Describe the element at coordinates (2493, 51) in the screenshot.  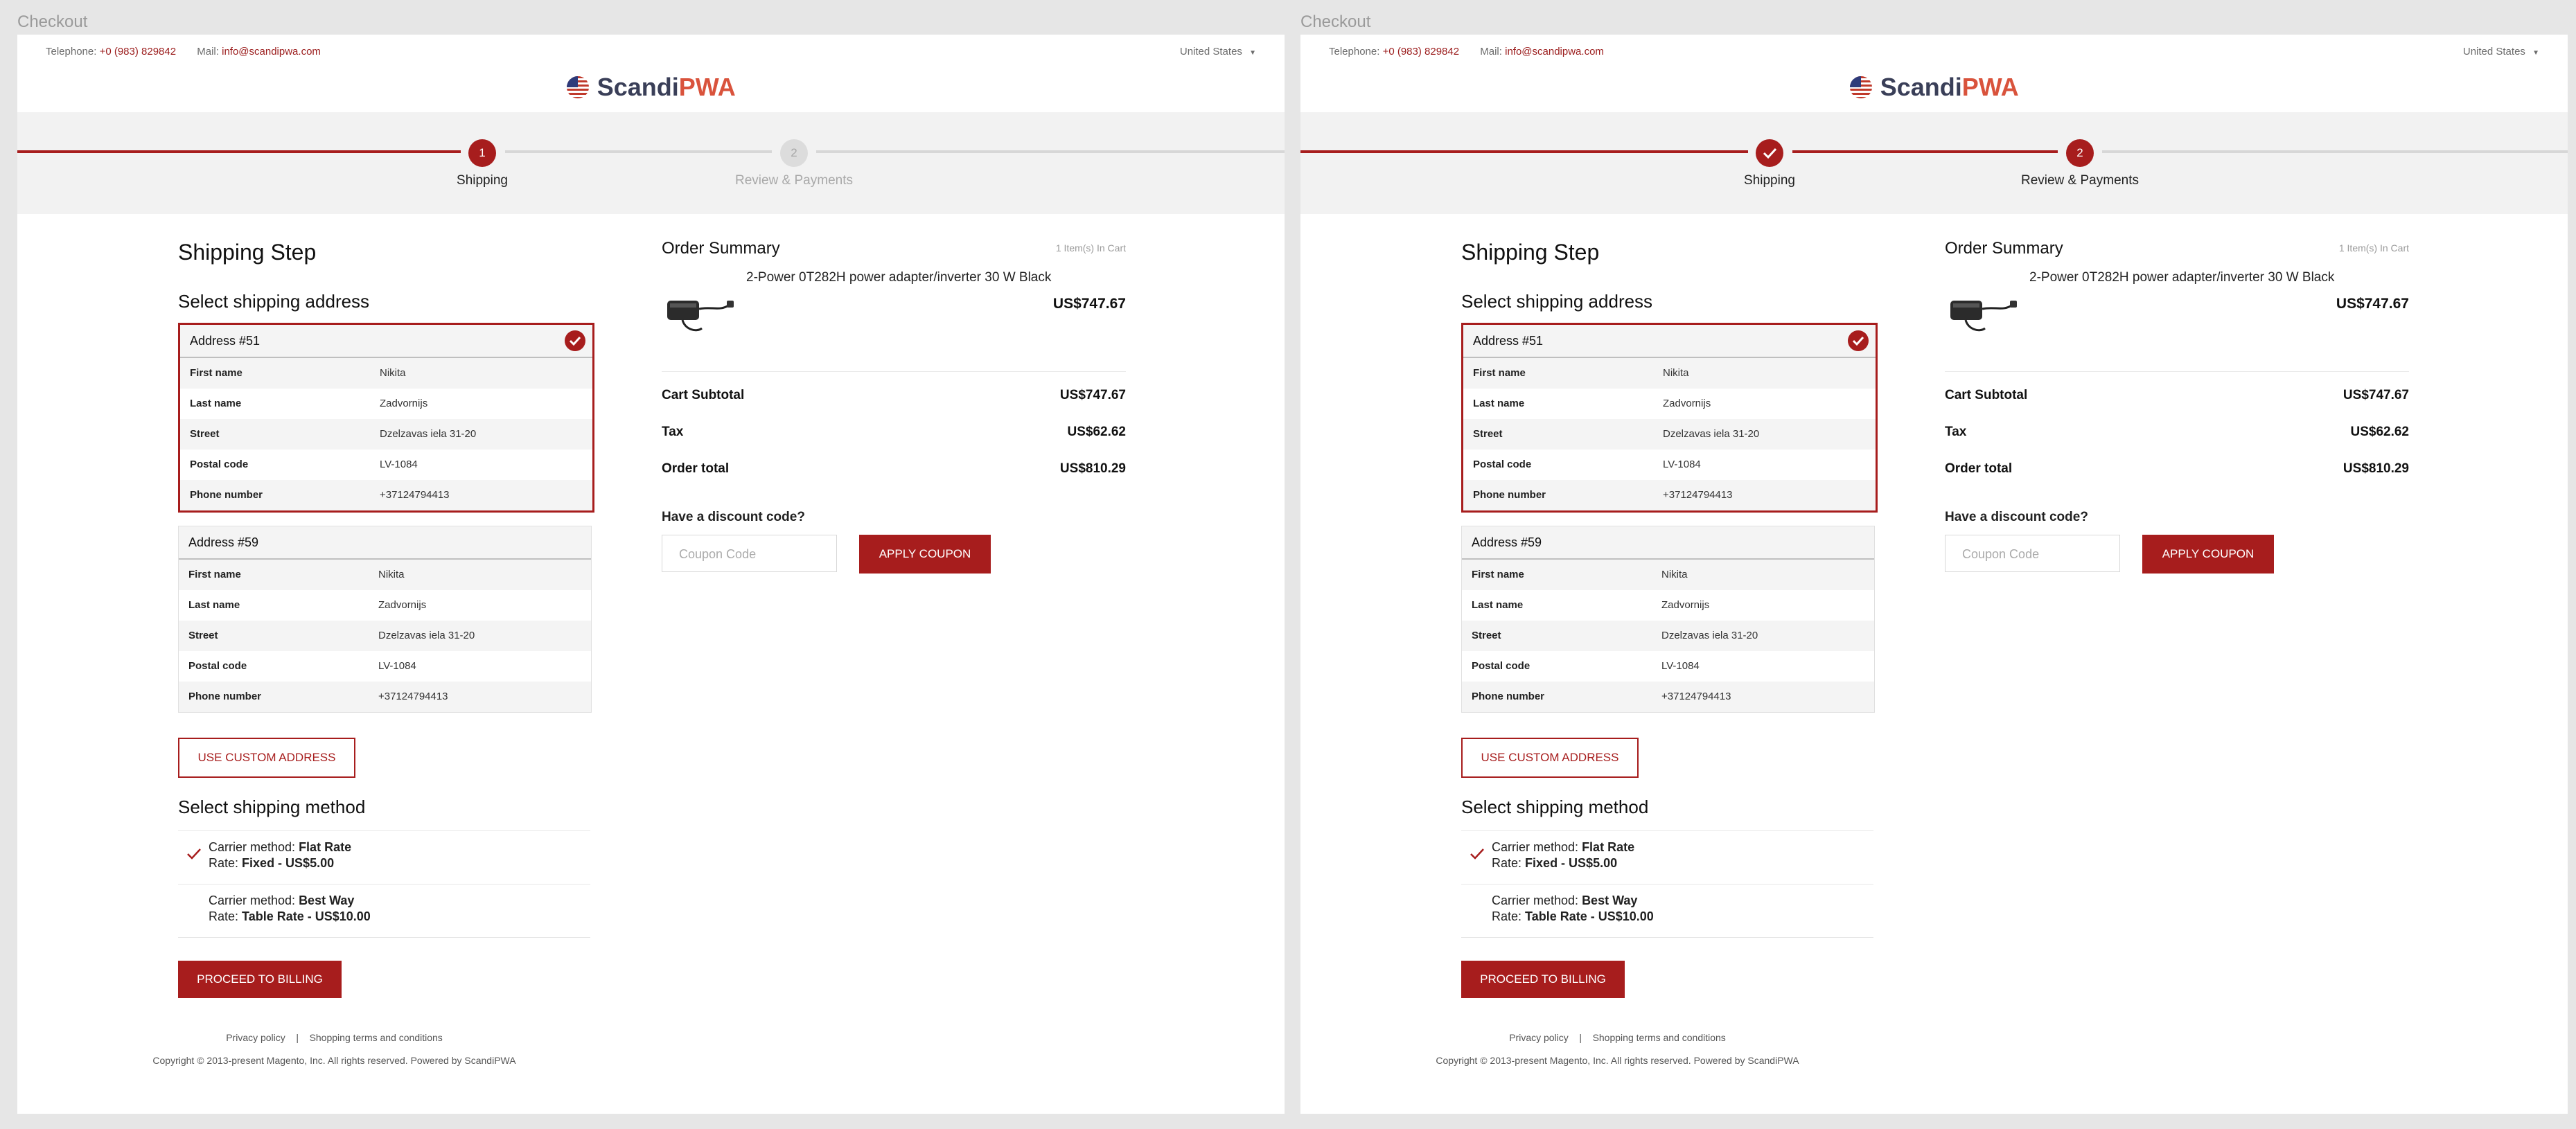
I see `country-label: United States` at that location.